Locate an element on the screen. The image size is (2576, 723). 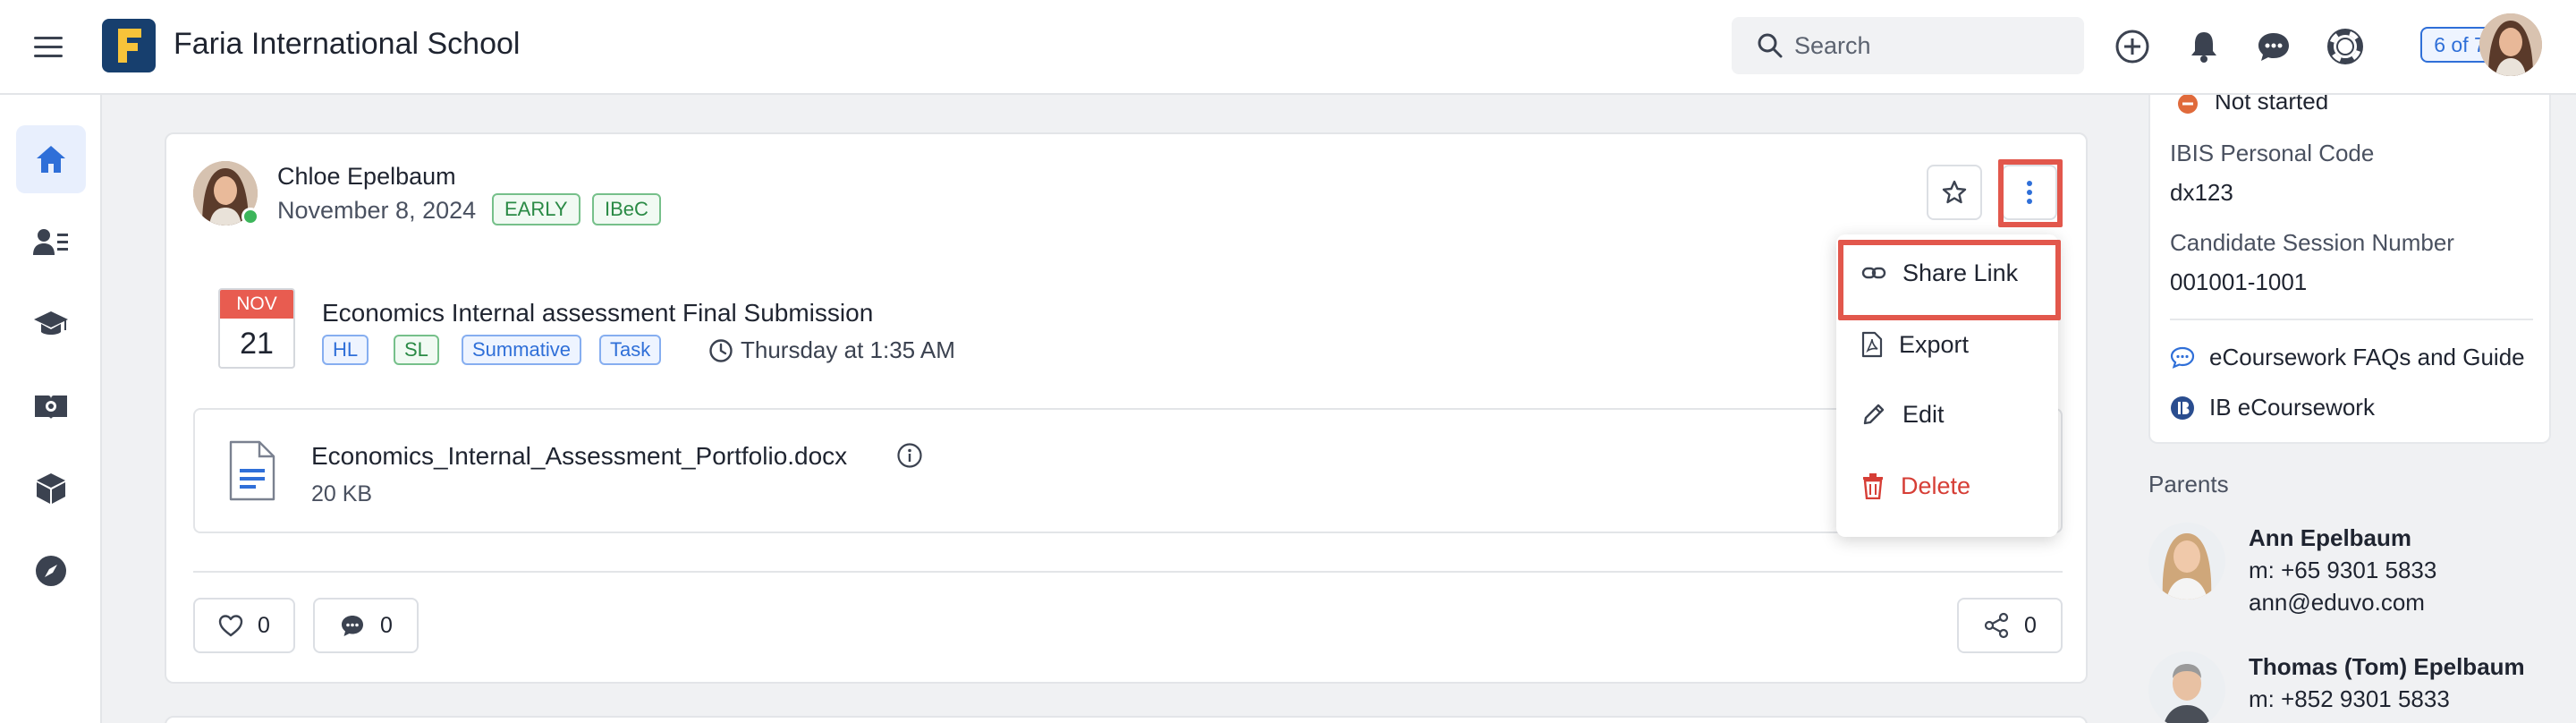
not-started-status-icon is located at coordinates (2188, 104).